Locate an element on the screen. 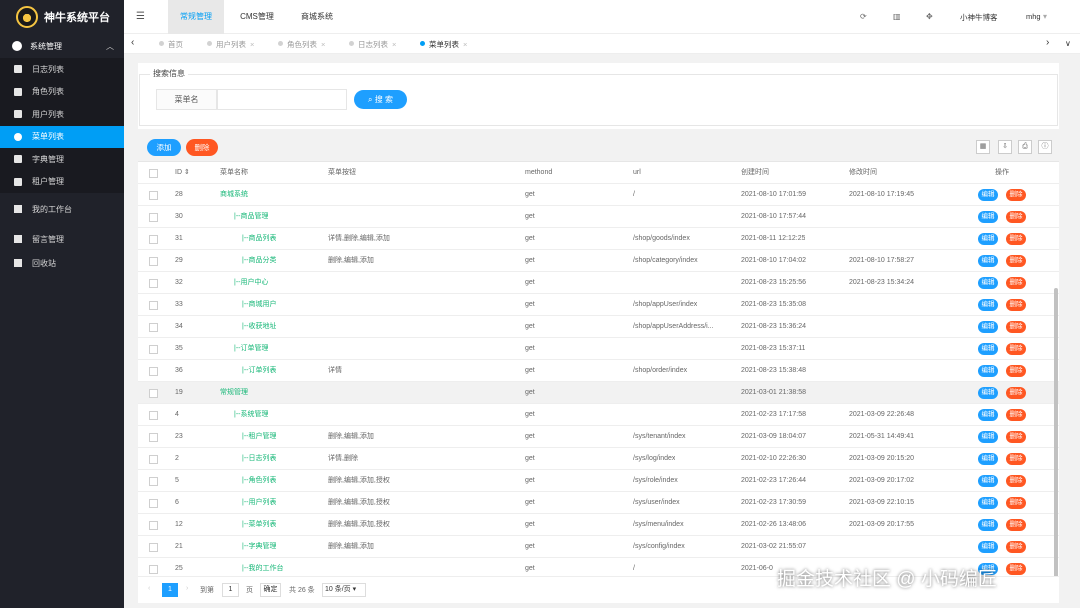 This screenshot has height=608, width=1080. table-row: 19 常规管理 get 2021-03-01 21:38:58 编辑 删除 is located at coordinates (598, 393).